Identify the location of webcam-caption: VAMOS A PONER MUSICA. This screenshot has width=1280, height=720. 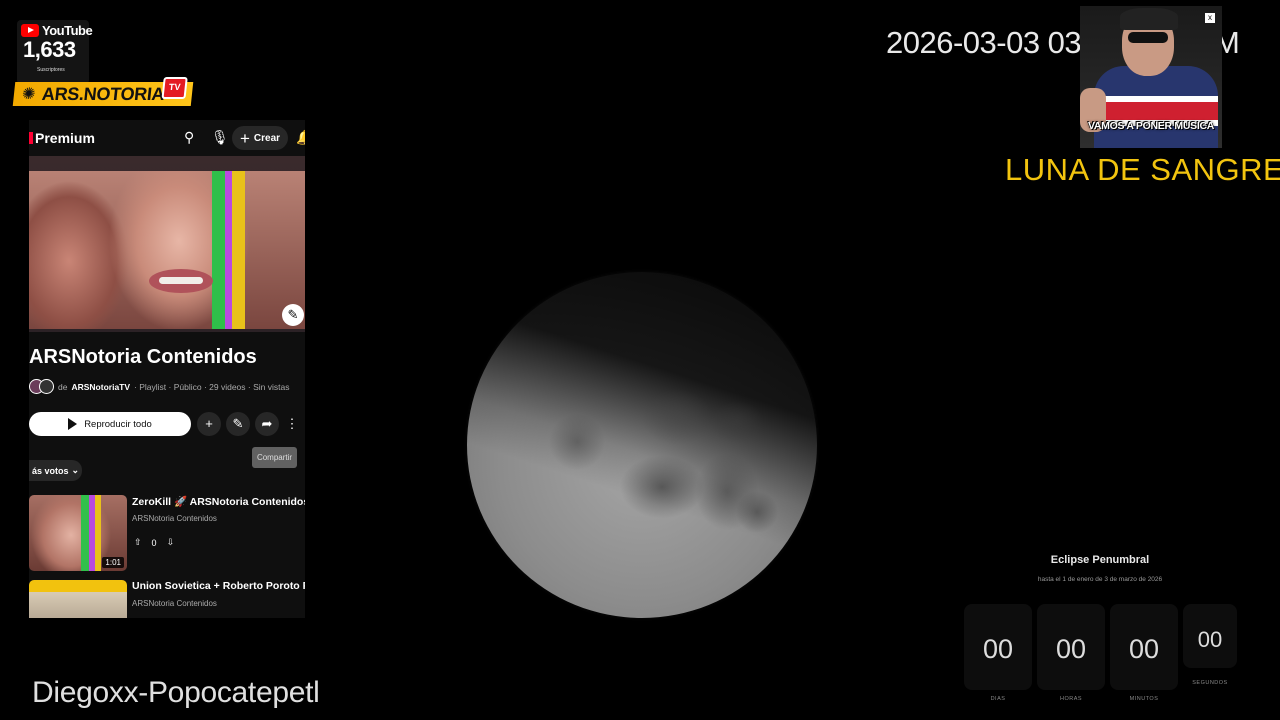
(1151, 126).